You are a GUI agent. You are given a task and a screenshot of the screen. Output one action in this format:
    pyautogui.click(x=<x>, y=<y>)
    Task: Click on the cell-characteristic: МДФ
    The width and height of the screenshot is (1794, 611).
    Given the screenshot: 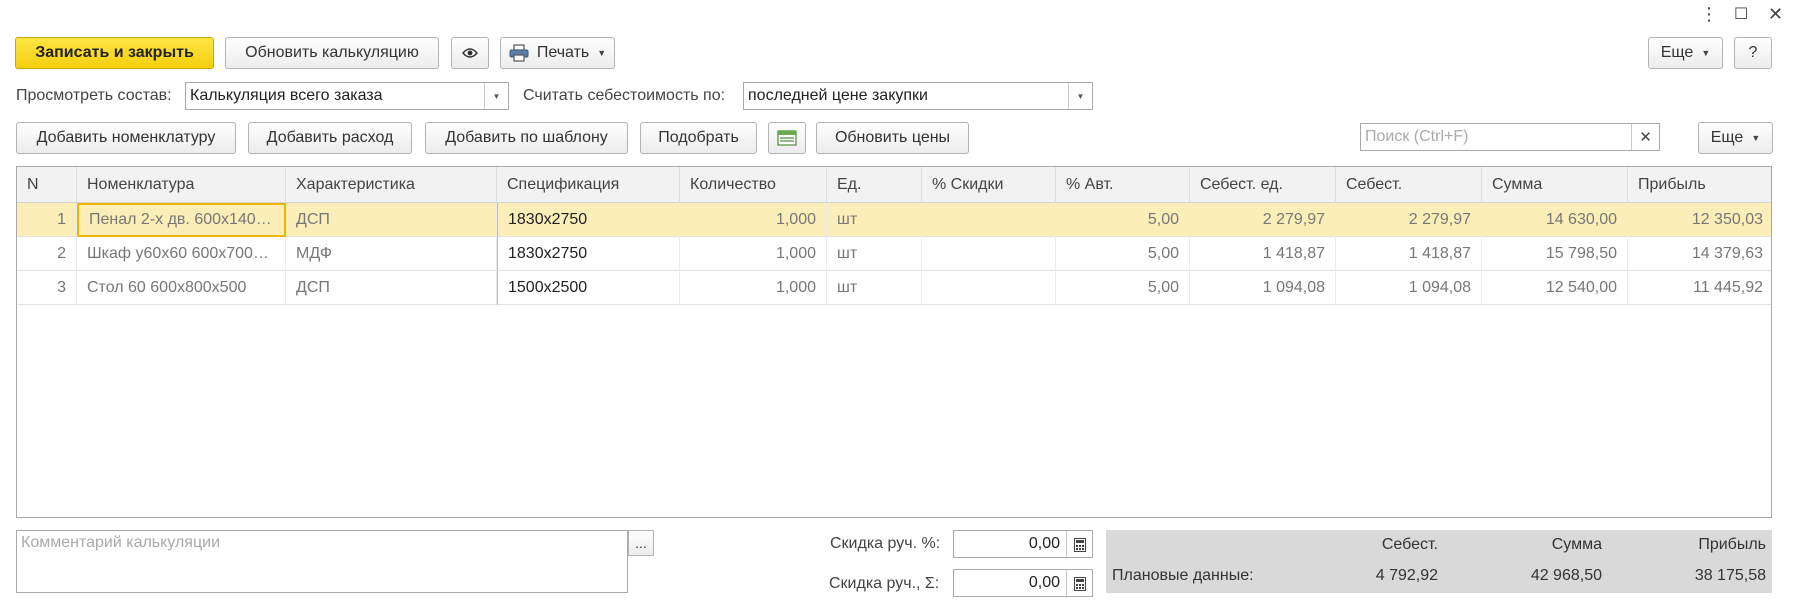 What is the action you would take?
    pyautogui.click(x=391, y=254)
    